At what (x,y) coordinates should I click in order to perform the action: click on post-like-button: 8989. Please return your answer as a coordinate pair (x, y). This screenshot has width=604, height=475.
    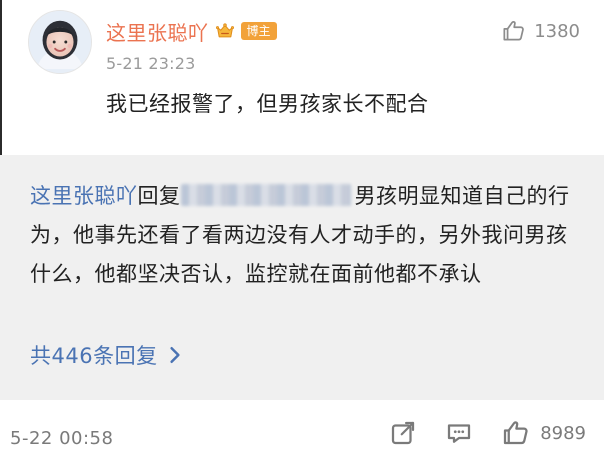
    Looking at the image, I should click on (543, 433).